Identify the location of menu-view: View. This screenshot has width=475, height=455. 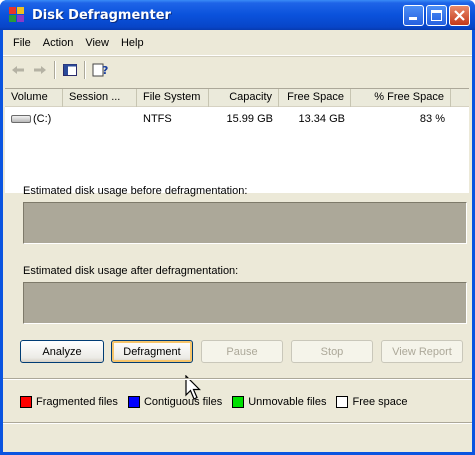
(97, 43).